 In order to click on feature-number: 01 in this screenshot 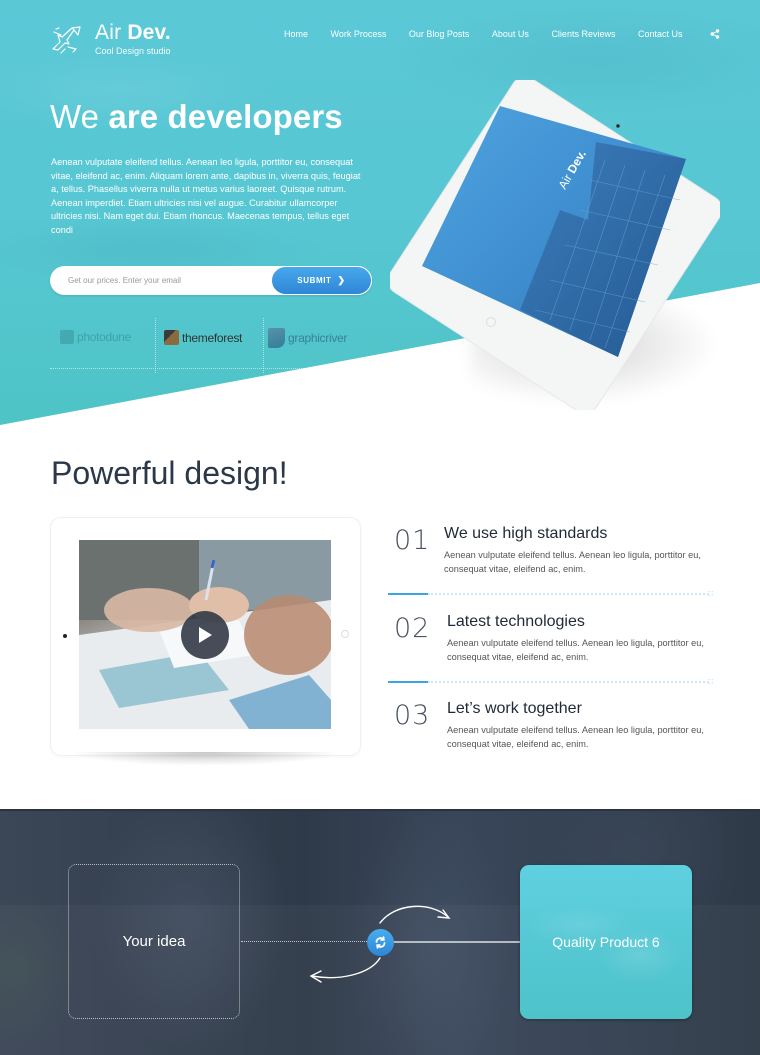, I will do `click(412, 540)`.